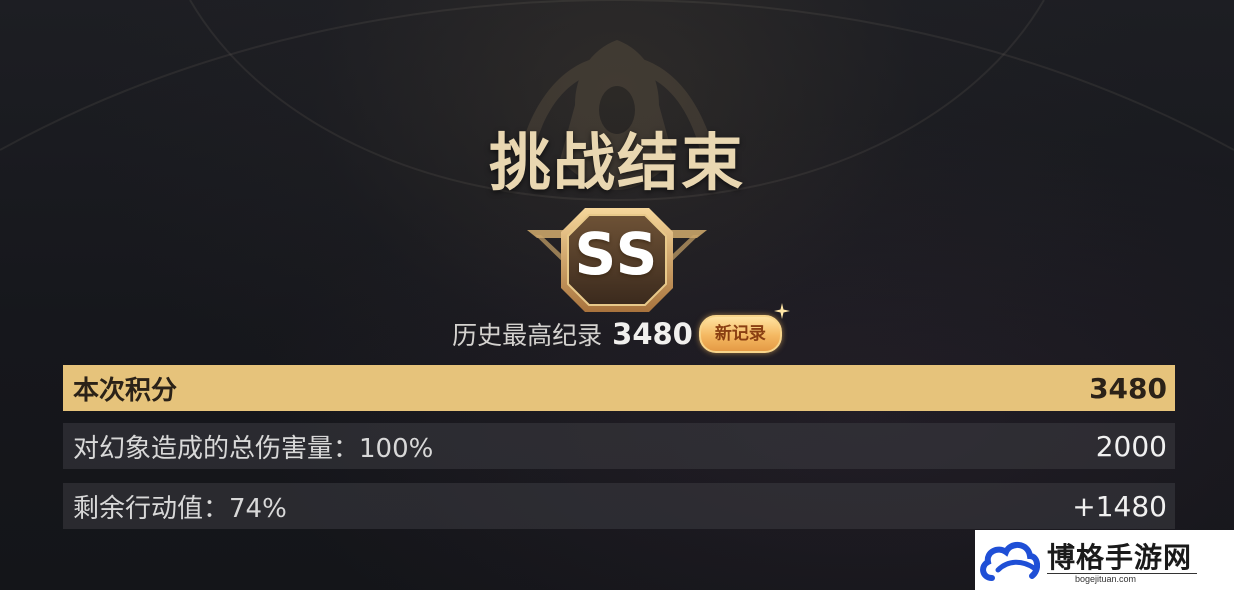 The width and height of the screenshot is (1234, 590). I want to click on sparkle-icon, so click(781, 311).